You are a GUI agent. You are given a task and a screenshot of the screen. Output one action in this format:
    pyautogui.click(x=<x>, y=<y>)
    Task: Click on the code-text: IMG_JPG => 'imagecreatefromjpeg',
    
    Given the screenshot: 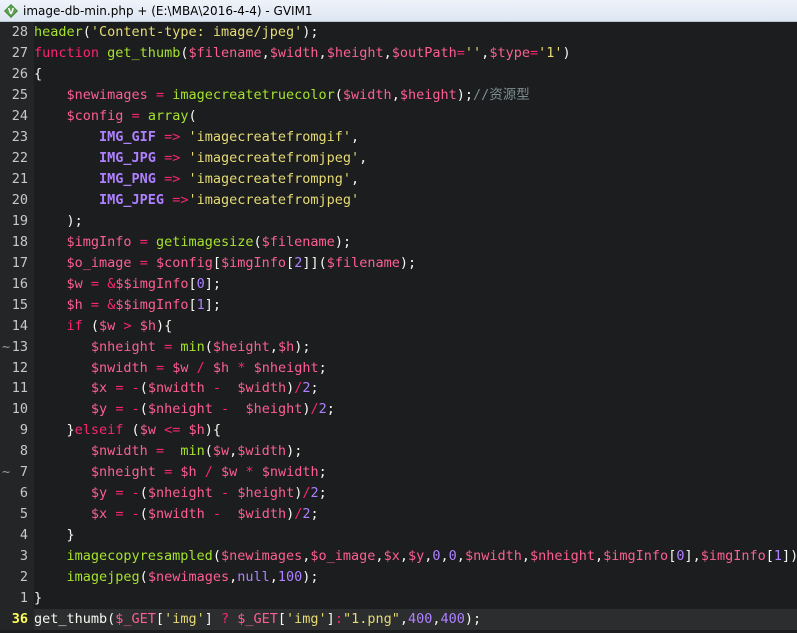 What is the action you would take?
    pyautogui.click(x=200, y=158)
    